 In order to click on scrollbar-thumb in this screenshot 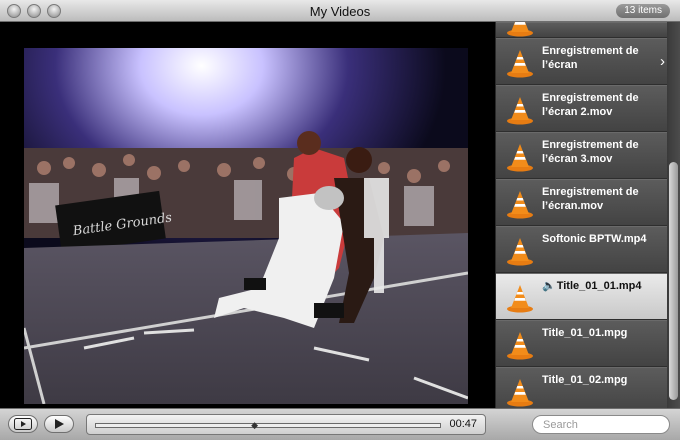, I will do `click(673, 281)`.